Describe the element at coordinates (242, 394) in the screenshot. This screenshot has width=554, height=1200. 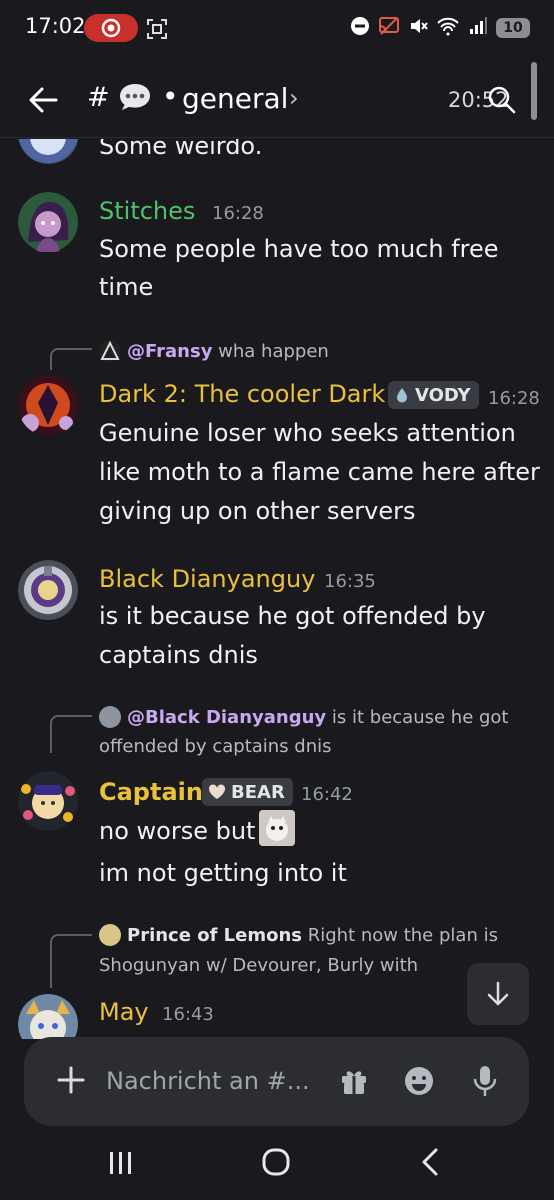
I see `username: Dark 2: The cooler Dark` at that location.